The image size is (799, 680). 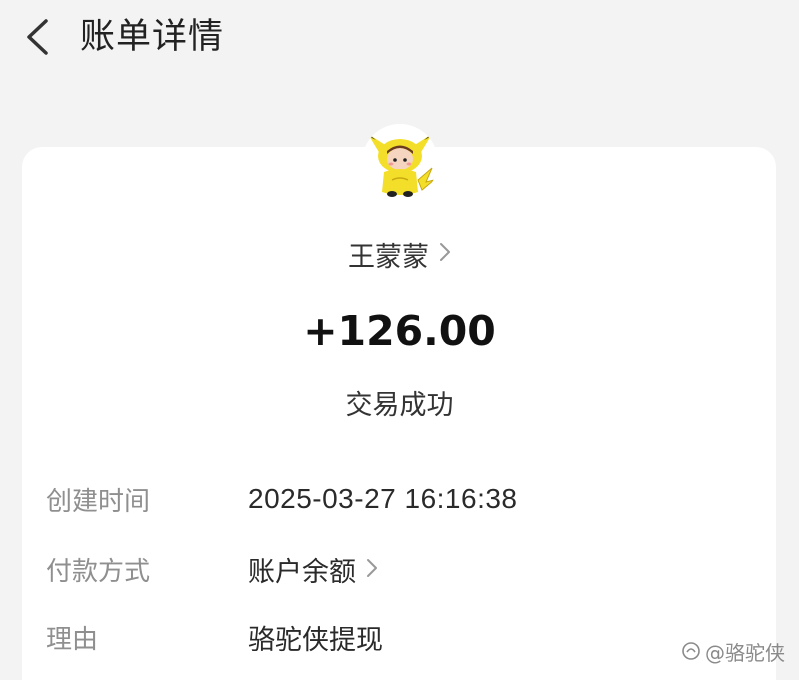 What do you see at coordinates (383, 498) in the screenshot?
I see `created-time-value: 2025-03-27 16:16:38` at bounding box center [383, 498].